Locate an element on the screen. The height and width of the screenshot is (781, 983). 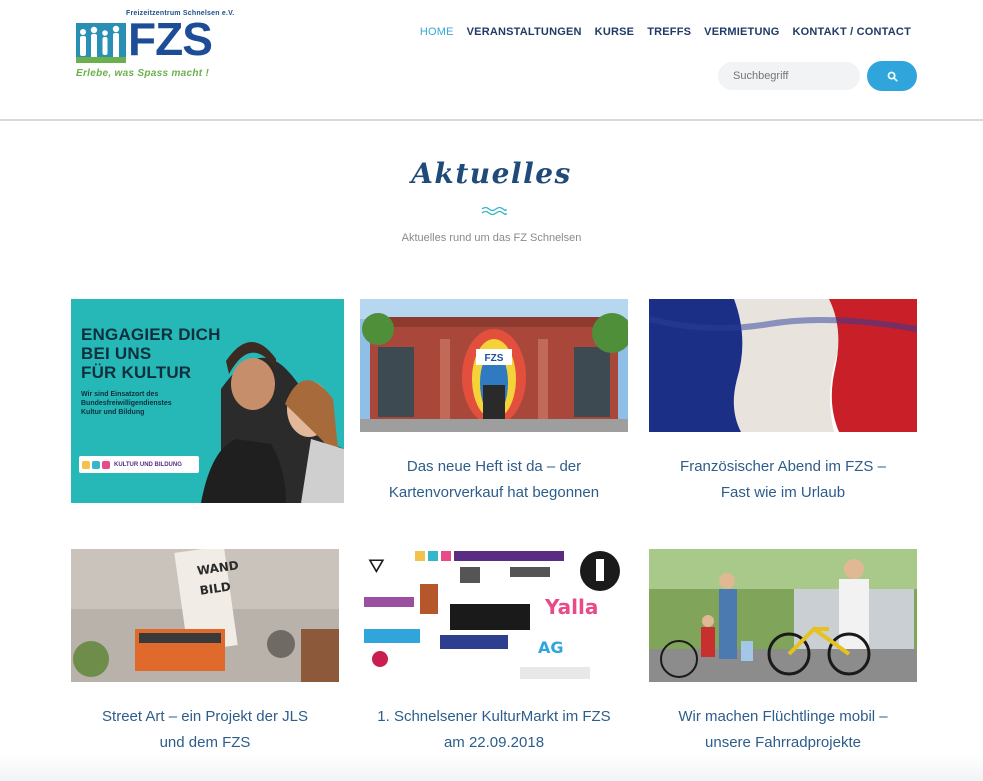
post-image-bicycles is located at coordinates (783, 615).